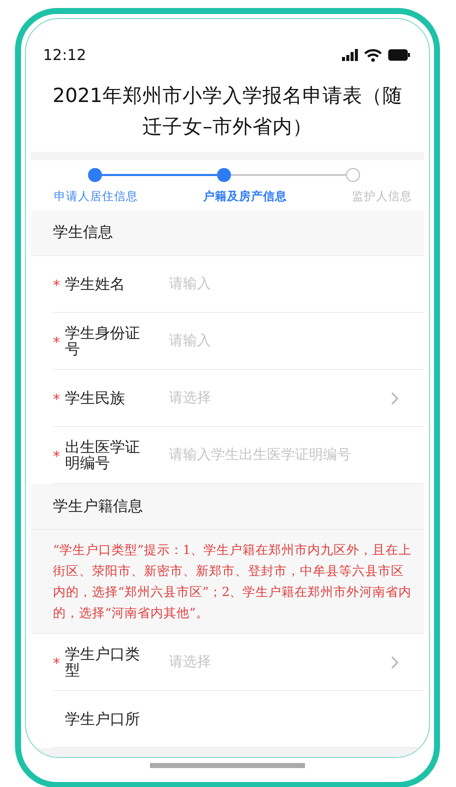  Describe the element at coordinates (96, 196) in the screenshot. I see `step-label: 申请人居住信息` at that location.